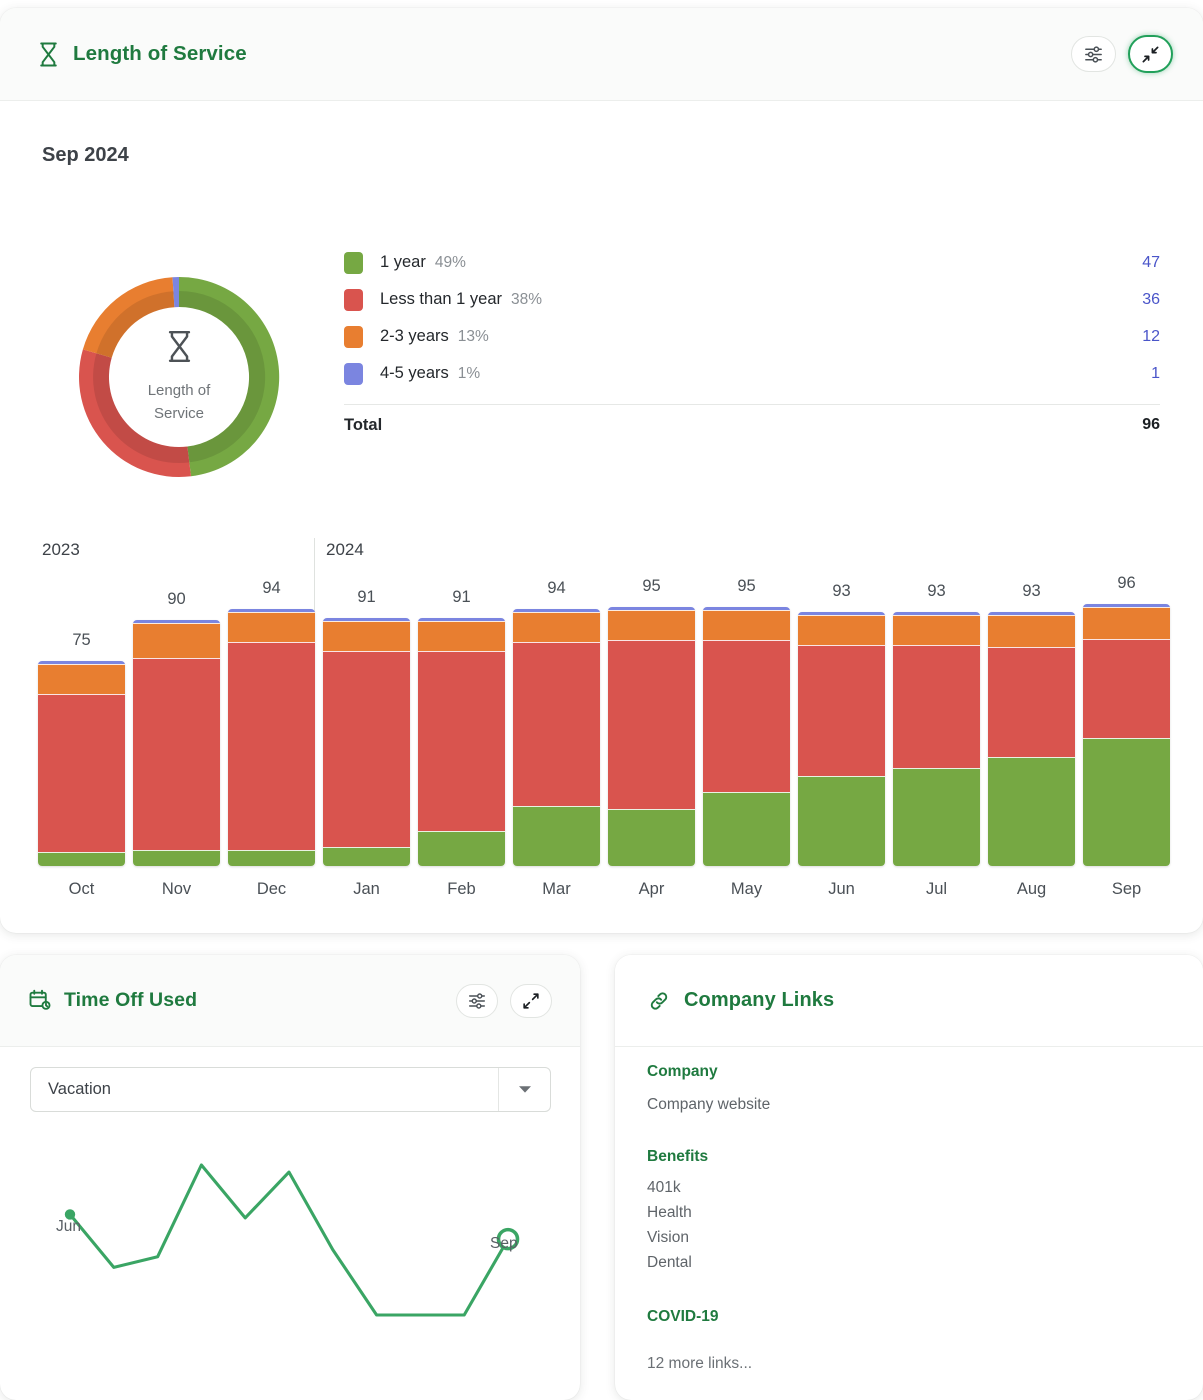 This screenshot has width=1203, height=1400. Describe the element at coordinates (441, 299) in the screenshot. I see `legend-label: Less than 1 year` at that location.